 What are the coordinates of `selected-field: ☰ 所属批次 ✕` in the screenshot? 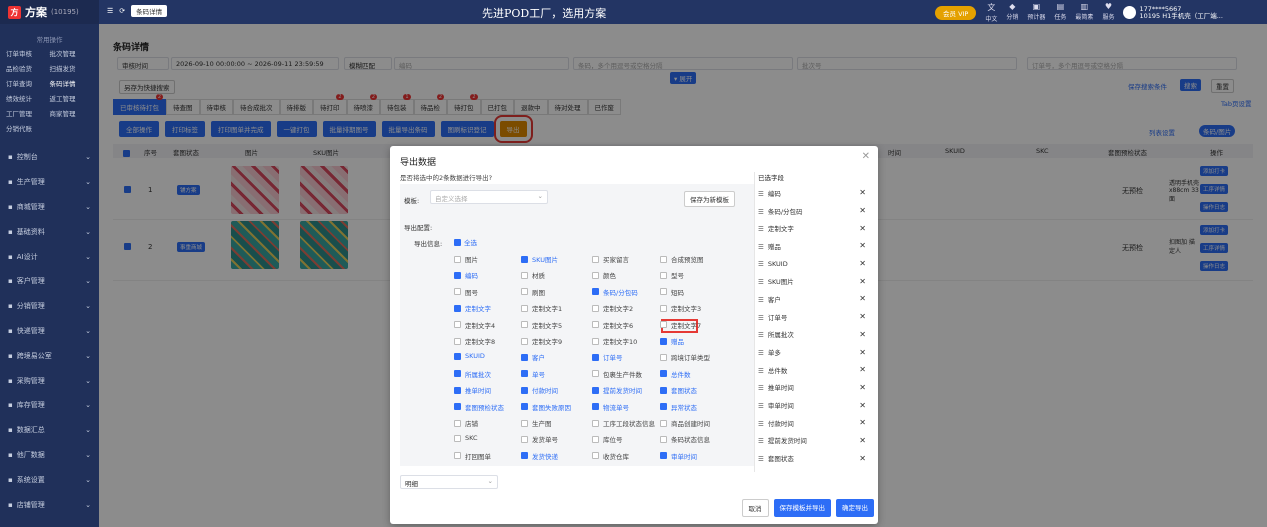 It's located at (814, 335).